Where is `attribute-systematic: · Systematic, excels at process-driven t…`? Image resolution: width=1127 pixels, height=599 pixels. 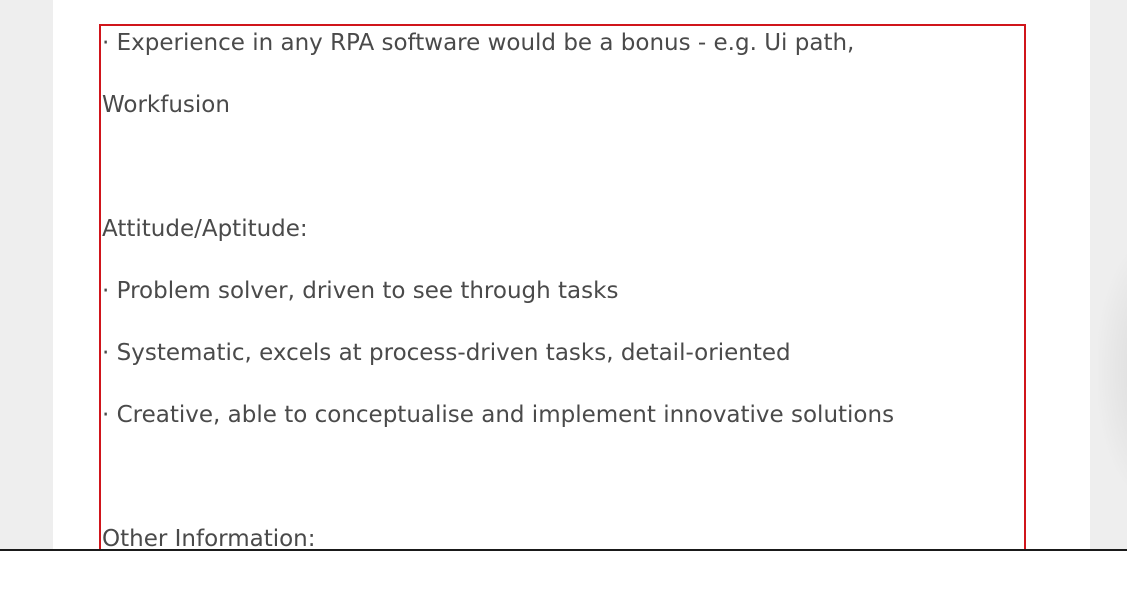
attribute-systematic: · Systematic, excels at process-driven t… is located at coordinates (446, 353).